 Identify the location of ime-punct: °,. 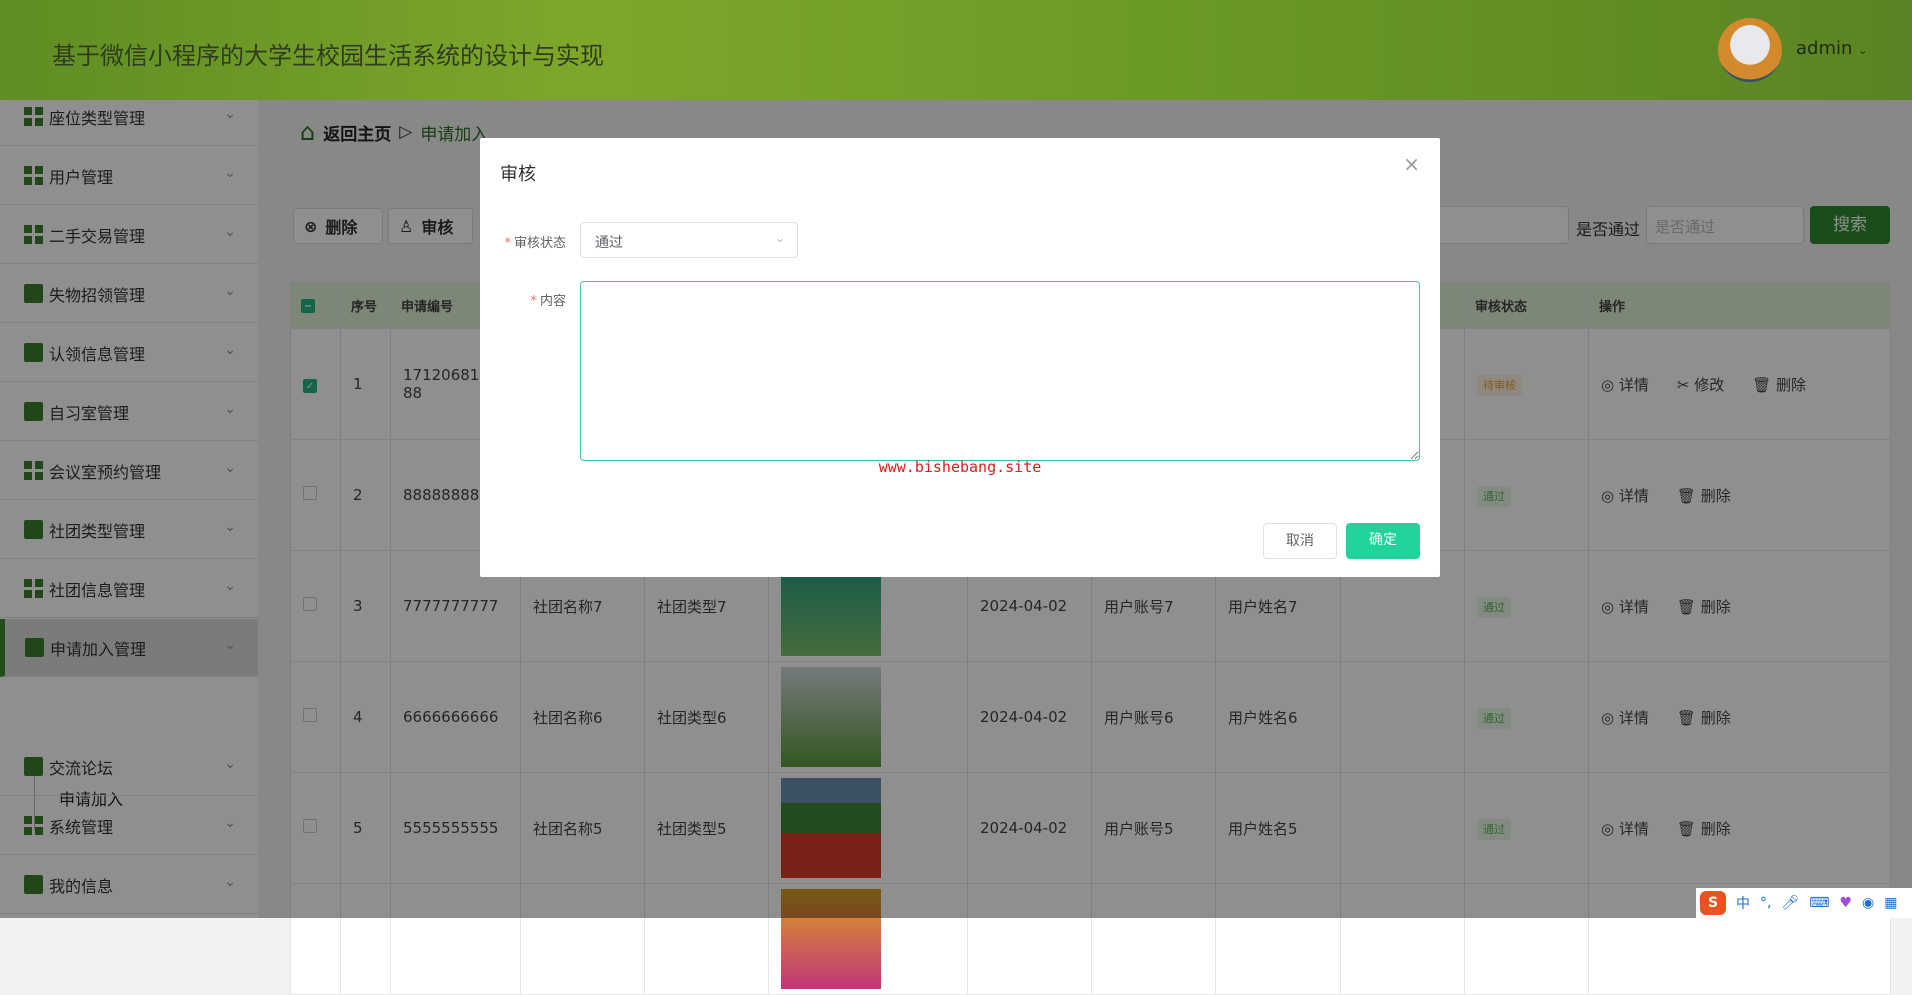
(1765, 903).